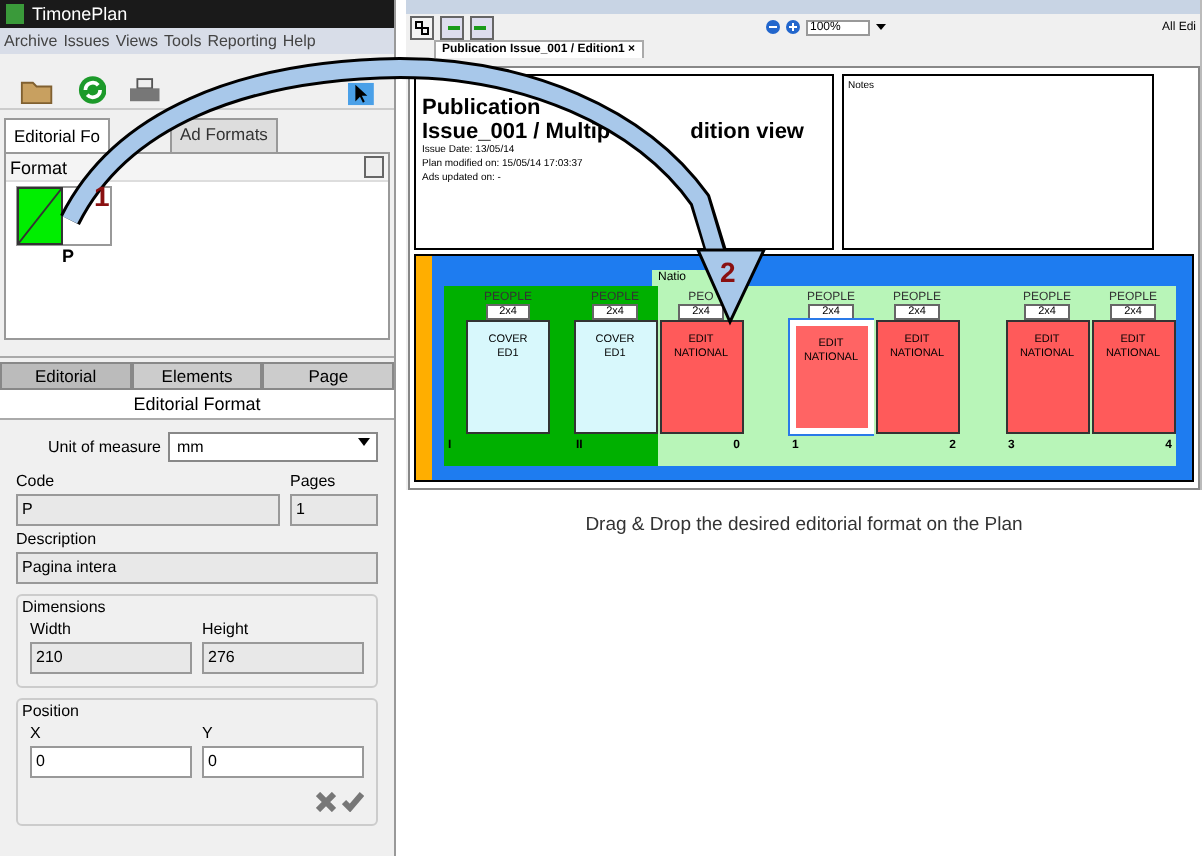  What do you see at coordinates (299, 41) in the screenshot?
I see `menu-item: Help` at bounding box center [299, 41].